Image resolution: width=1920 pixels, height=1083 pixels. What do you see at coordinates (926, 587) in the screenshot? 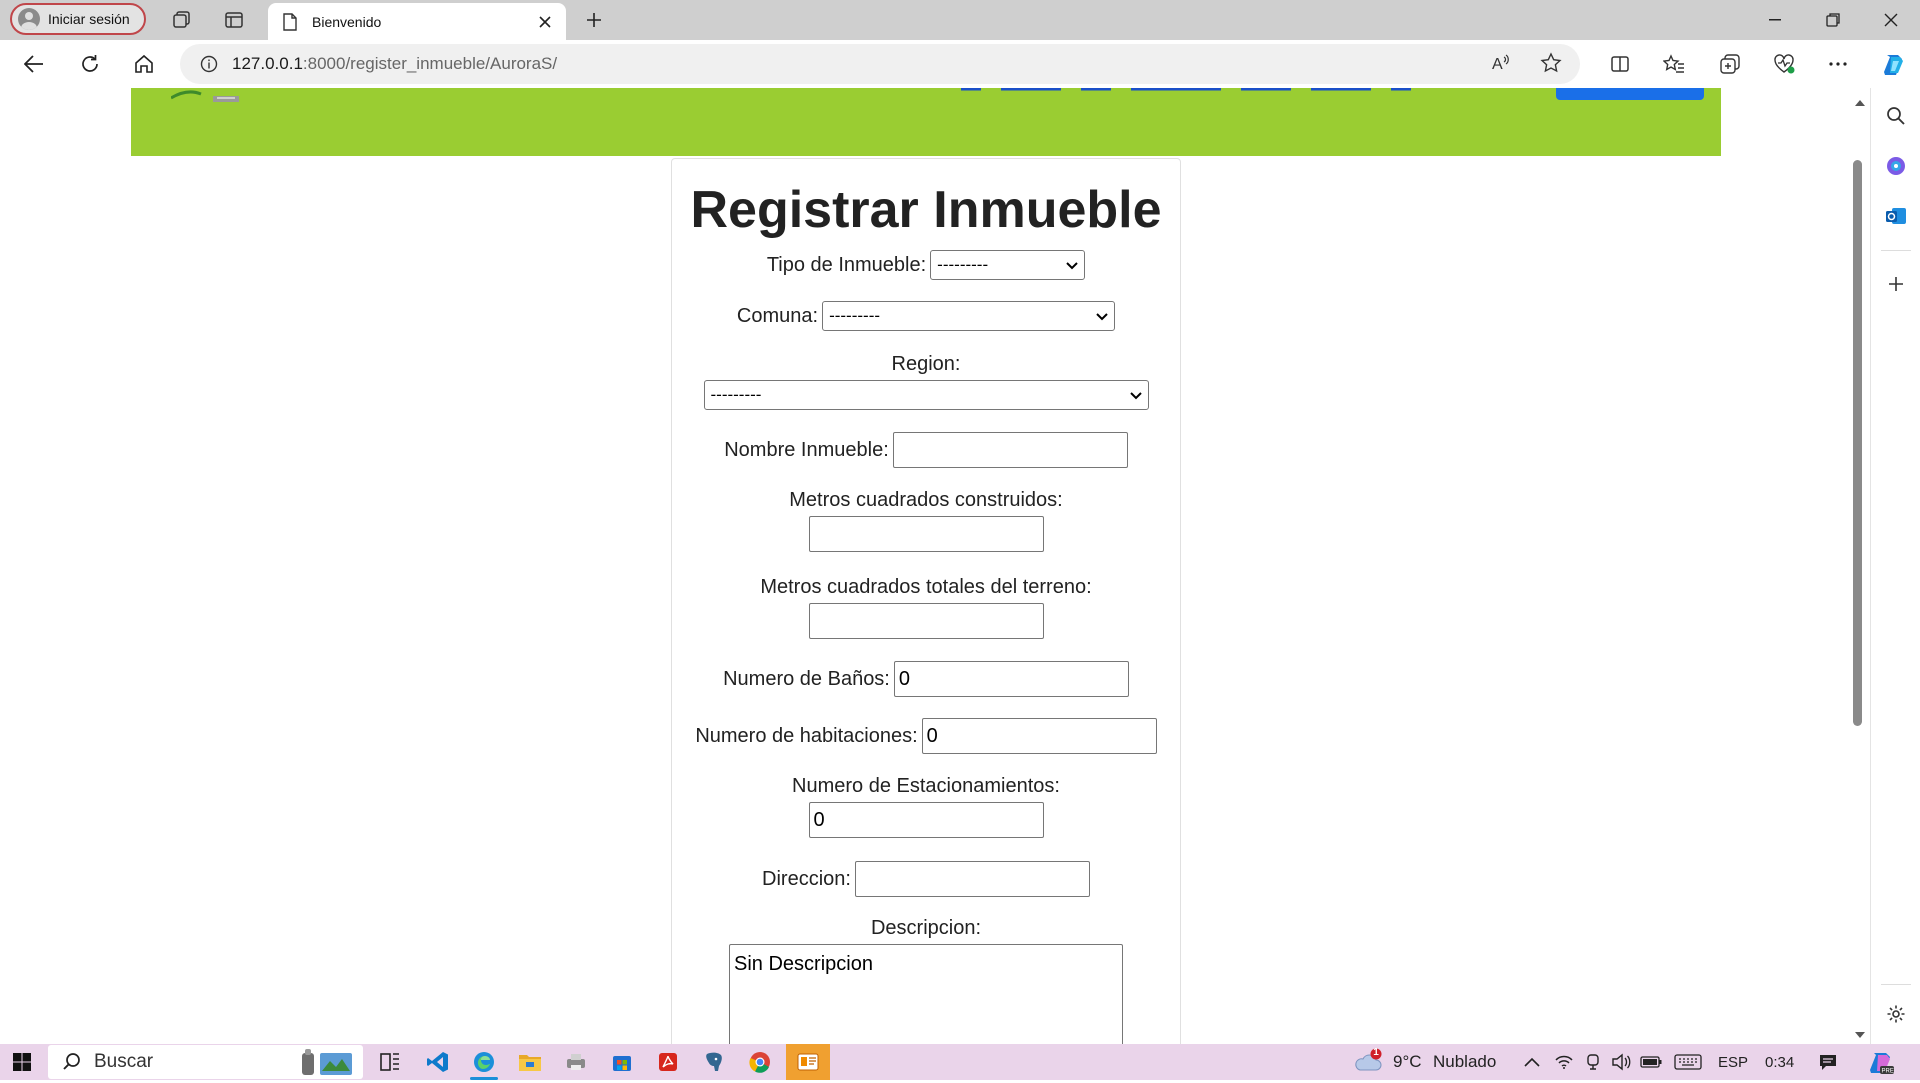
I see `m2-terreno-label: Metros cuadrados totales del terreno:` at bounding box center [926, 587].